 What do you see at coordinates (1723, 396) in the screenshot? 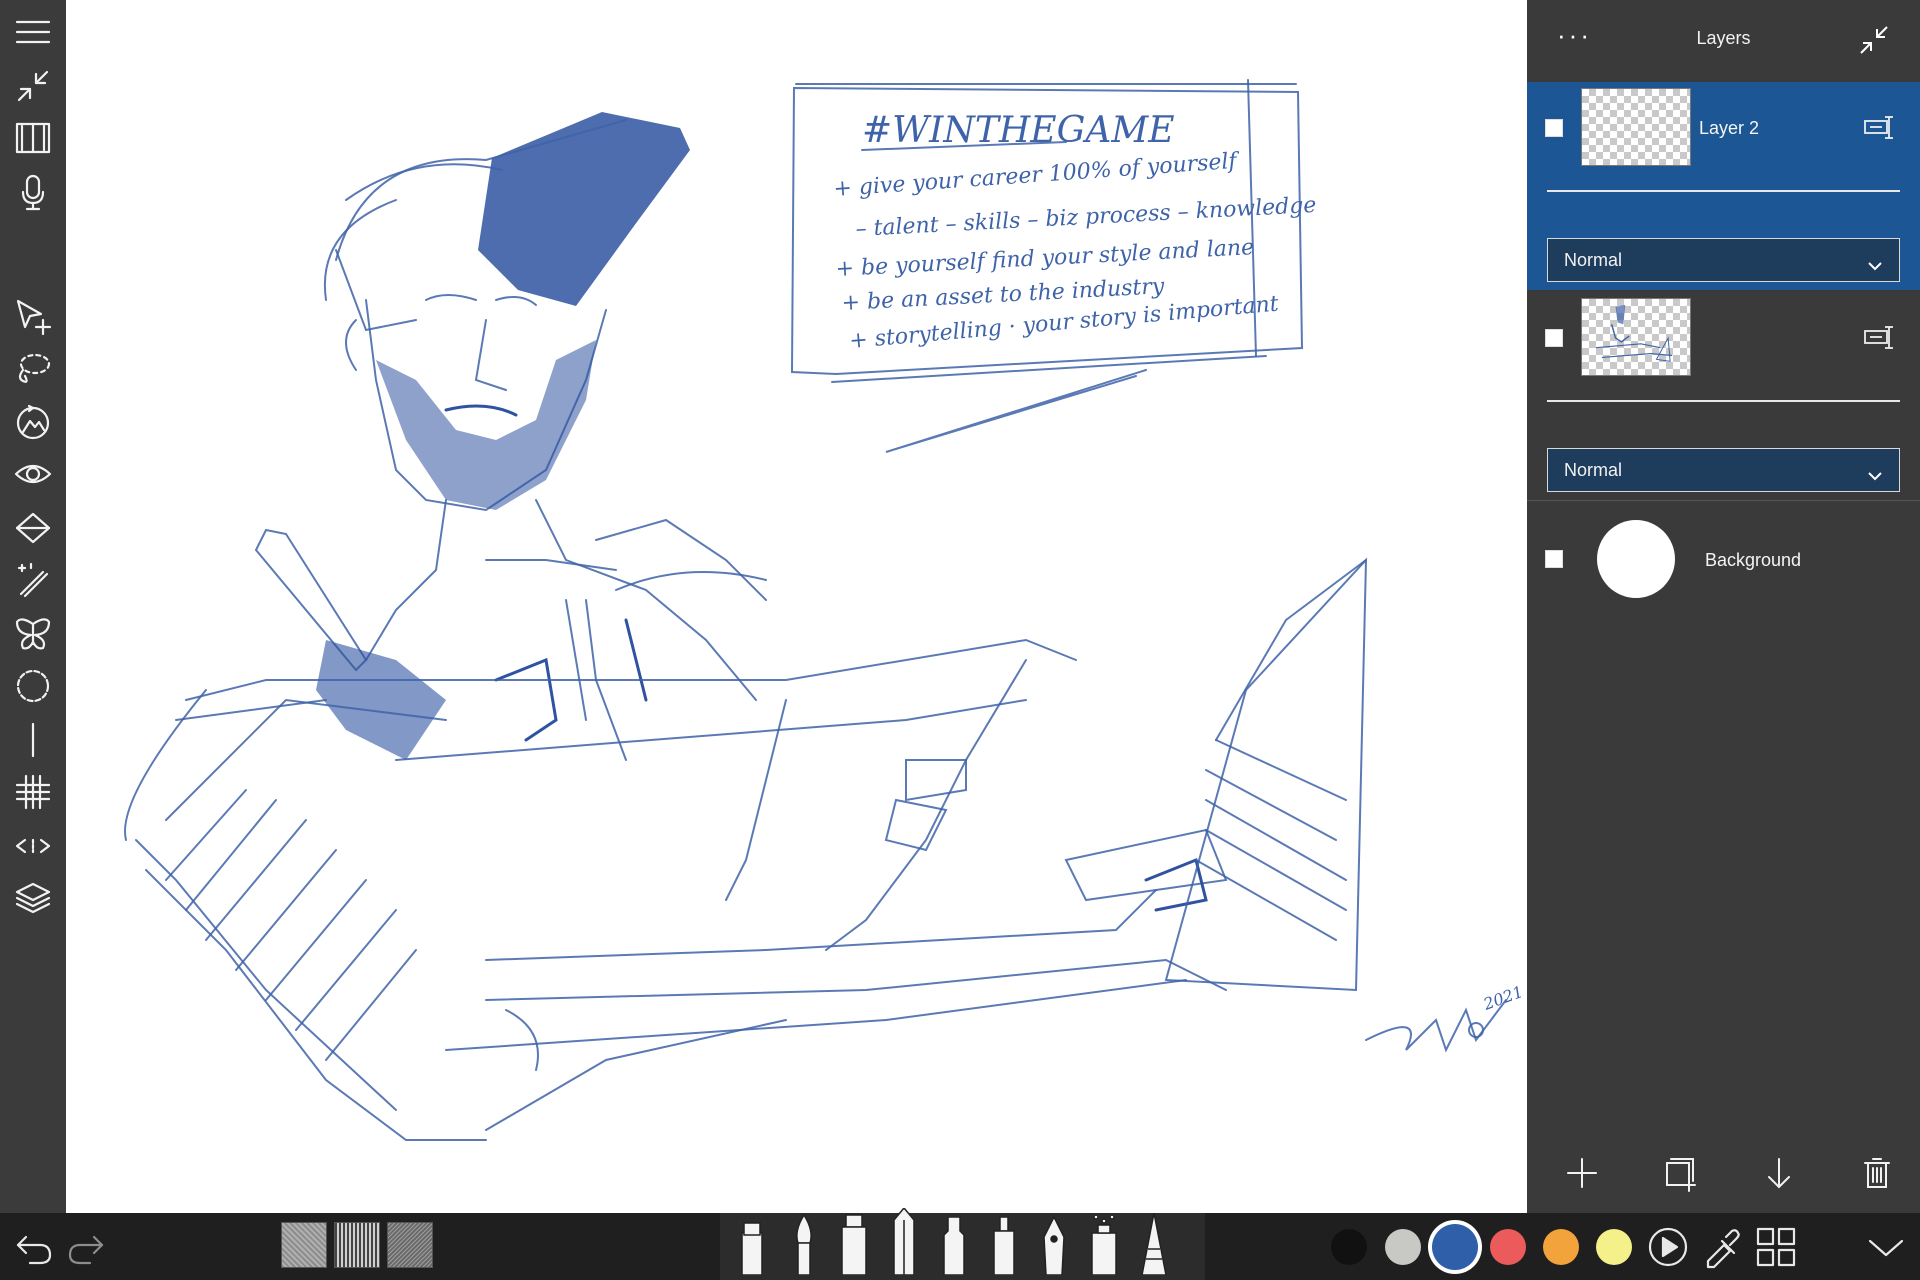
I see `layer-item-sketch: Normal` at bounding box center [1723, 396].